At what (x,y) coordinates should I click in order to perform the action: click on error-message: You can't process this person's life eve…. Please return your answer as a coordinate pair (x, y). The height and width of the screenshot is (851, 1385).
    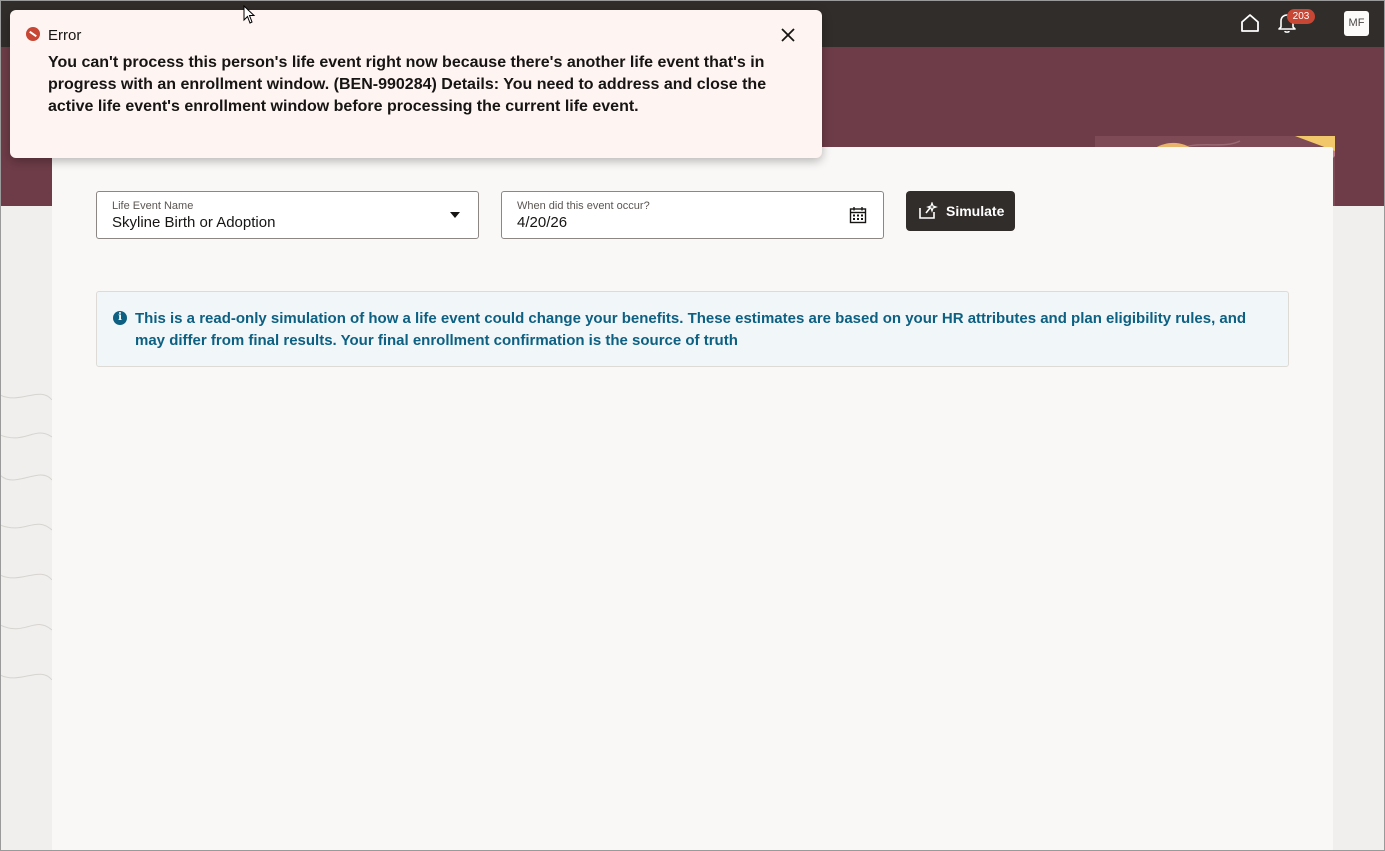
    Looking at the image, I should click on (407, 84).